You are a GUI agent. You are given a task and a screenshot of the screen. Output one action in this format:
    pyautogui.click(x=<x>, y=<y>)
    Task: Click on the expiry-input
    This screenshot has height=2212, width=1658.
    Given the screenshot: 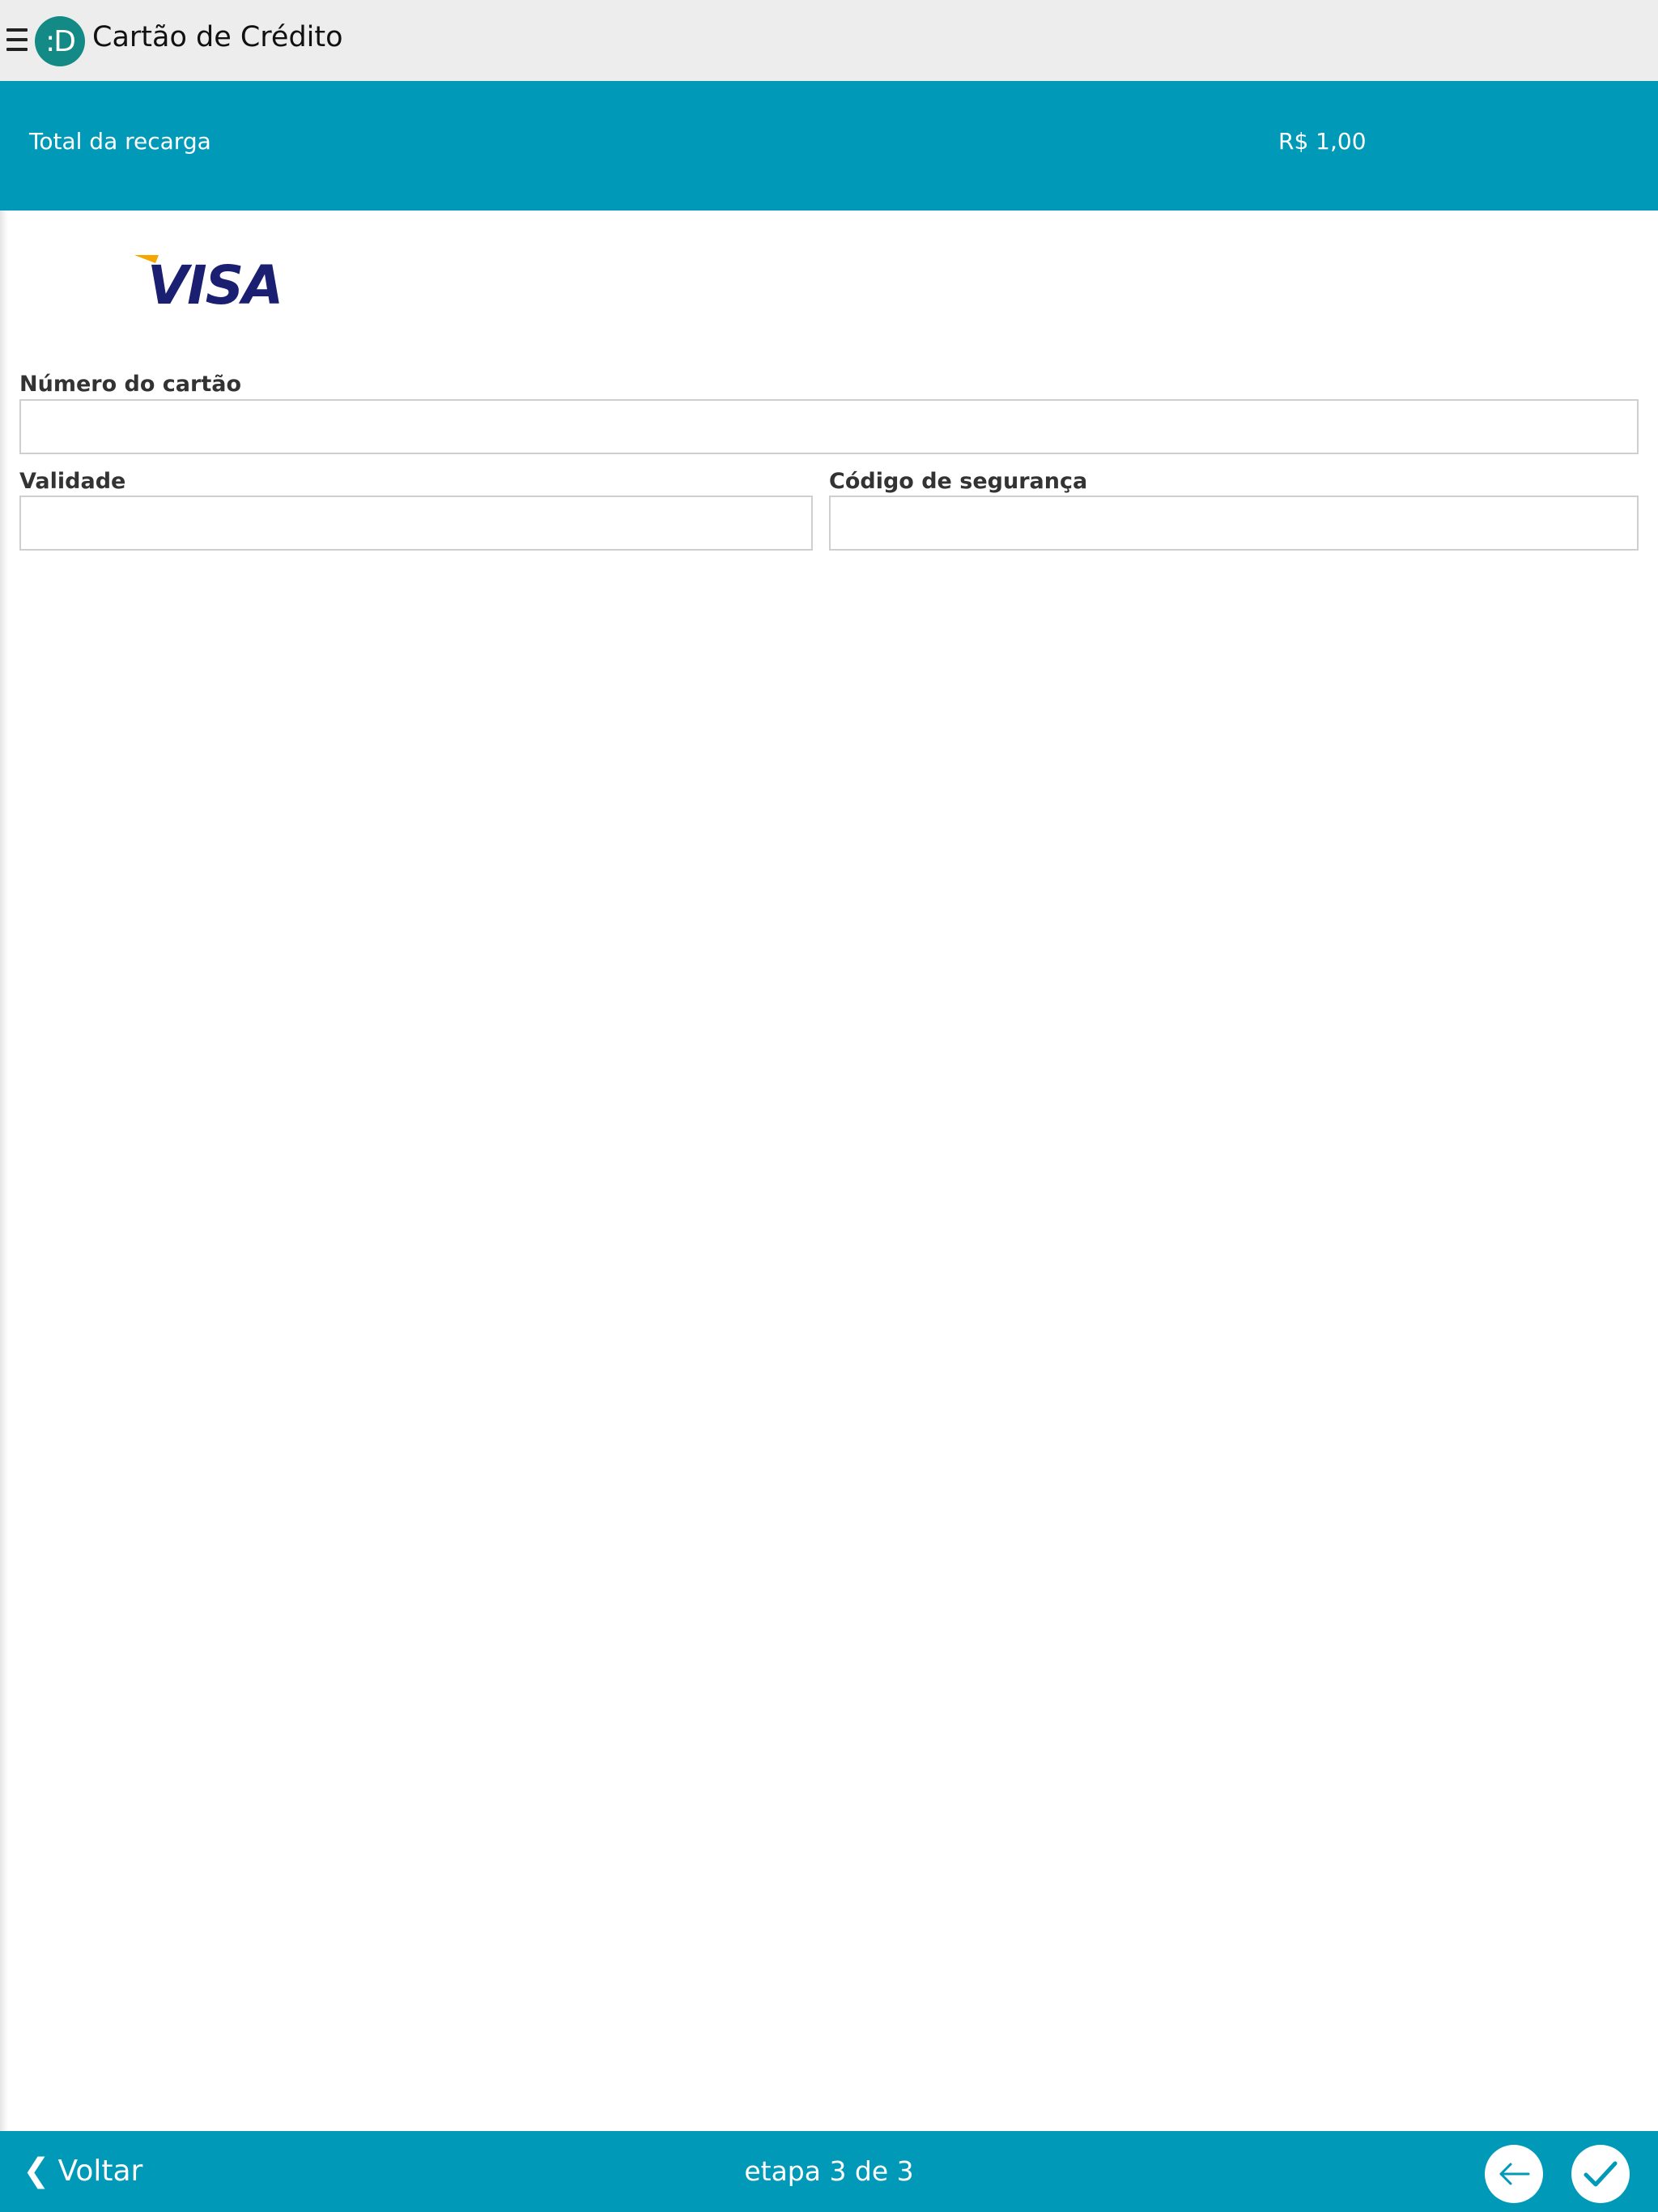 What is the action you would take?
    pyautogui.click(x=416, y=523)
    